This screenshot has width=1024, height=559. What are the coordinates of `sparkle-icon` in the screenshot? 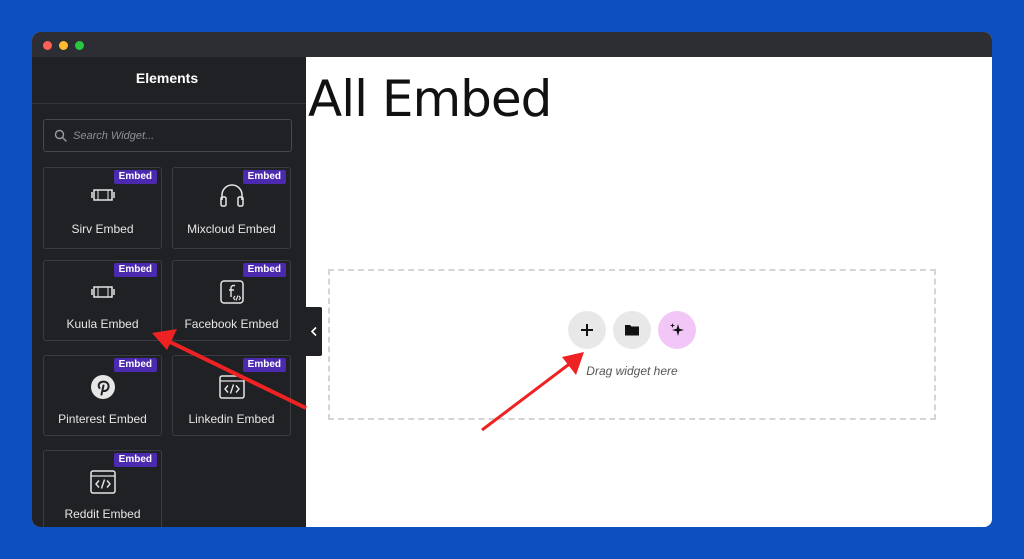 It's located at (677, 329).